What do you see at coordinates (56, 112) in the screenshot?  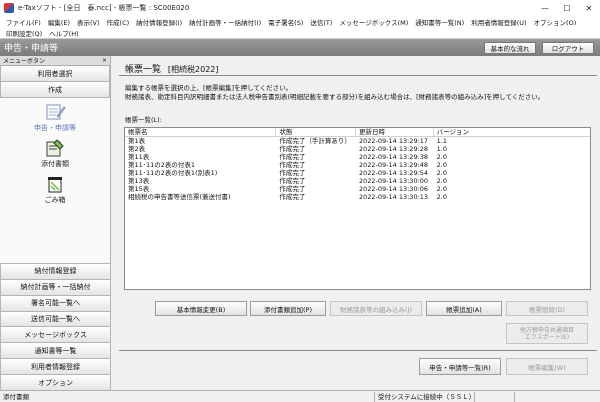 I see `declaration-icon` at bounding box center [56, 112].